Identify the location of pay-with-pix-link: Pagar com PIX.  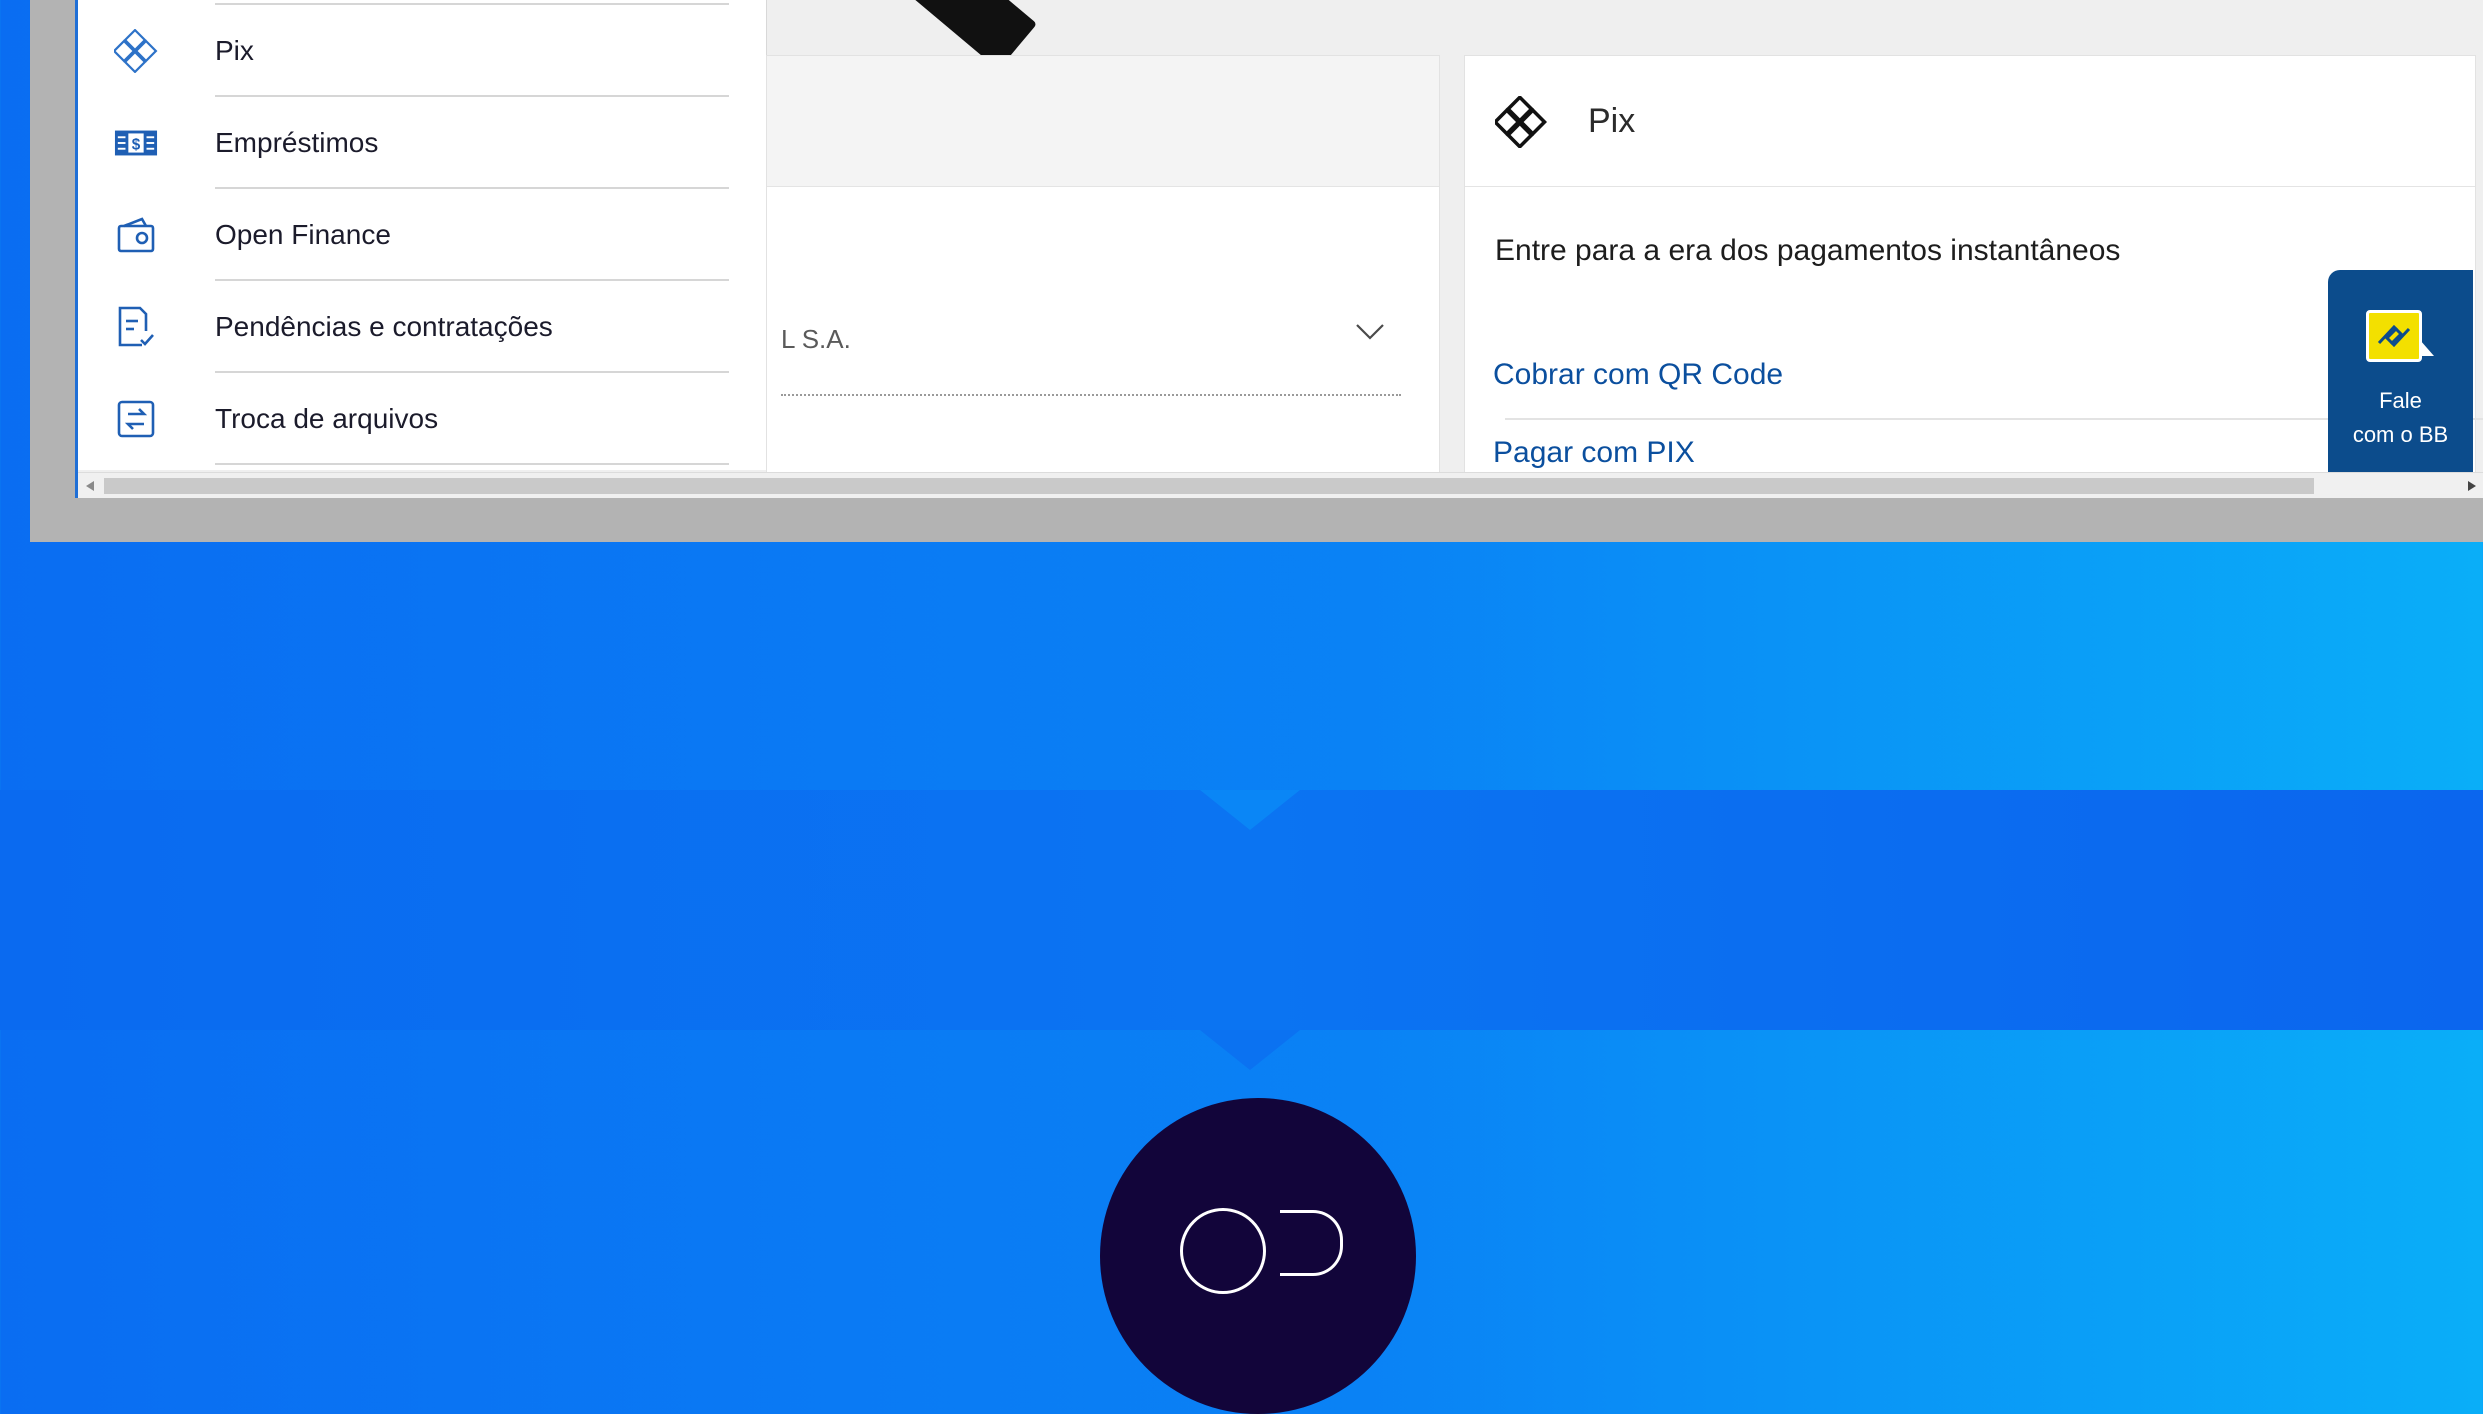
(1594, 453).